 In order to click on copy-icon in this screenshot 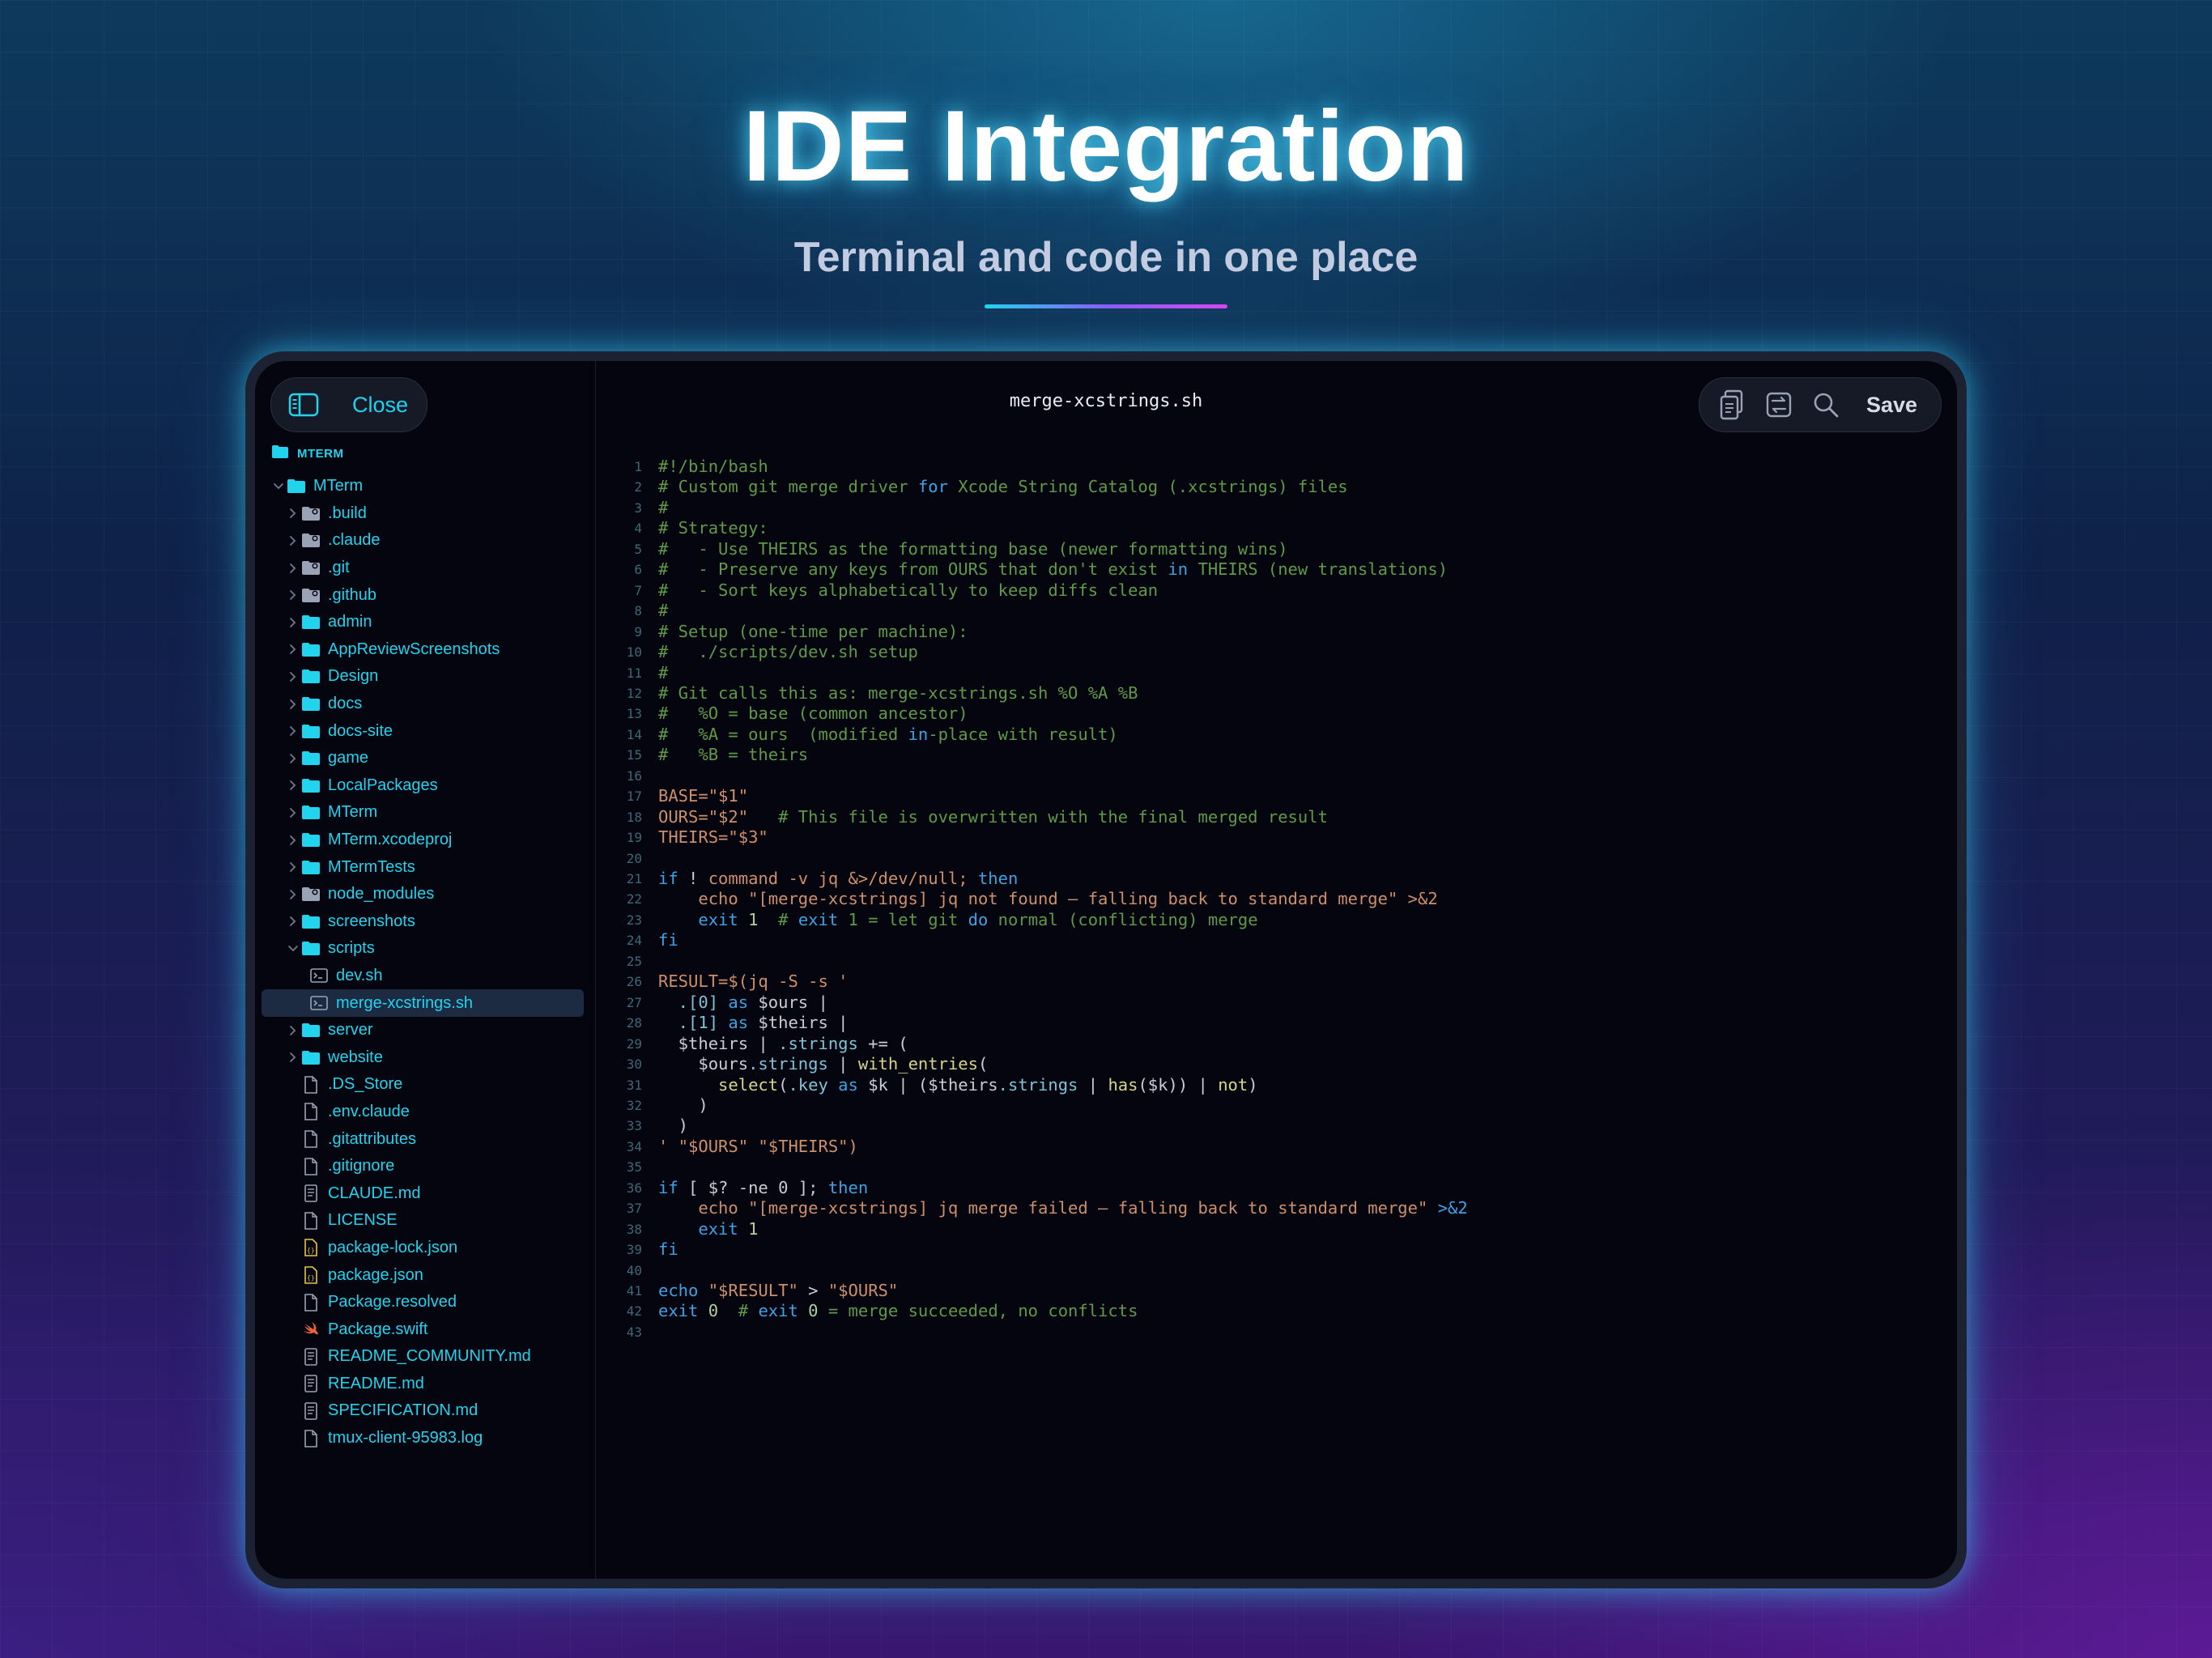, I will do `click(1732, 405)`.